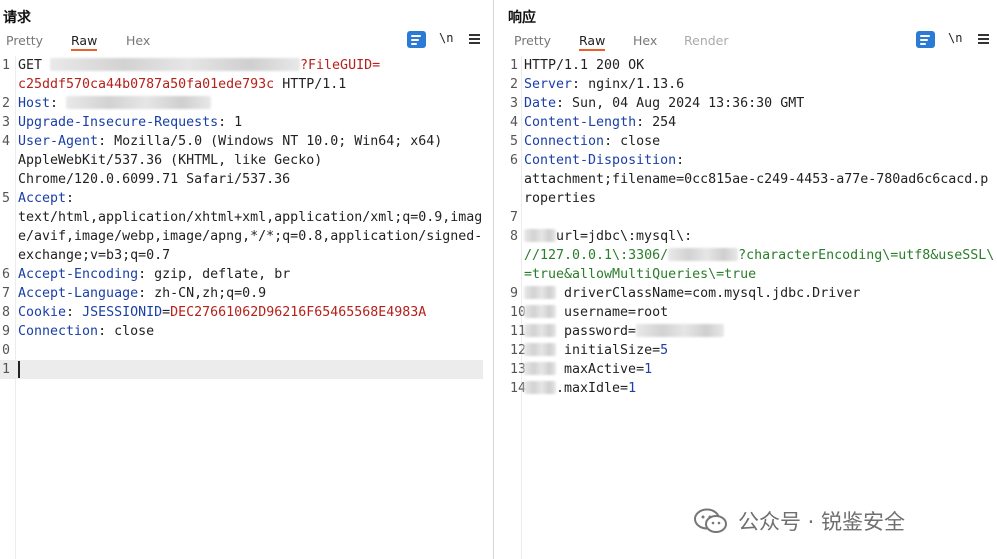 Image resolution: width=997 pixels, height=559 pixels. Describe the element at coordinates (577, 65) in the screenshot. I see `response-line: 1 HTTP/1.1 200 OK` at that location.